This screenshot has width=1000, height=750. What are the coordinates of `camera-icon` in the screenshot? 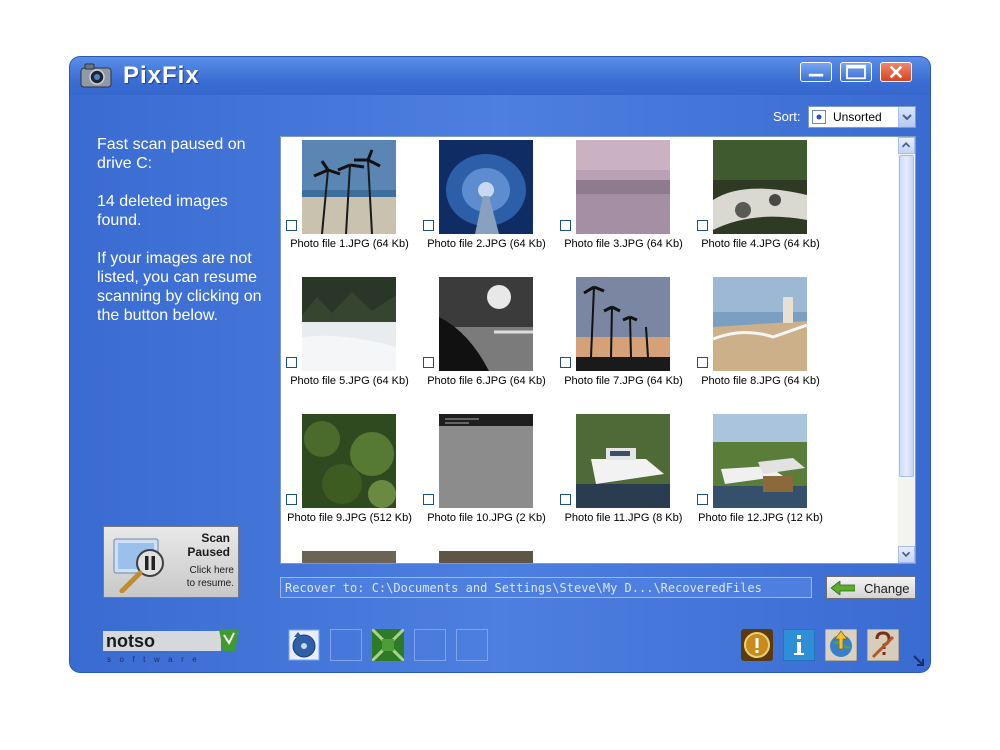 It's located at (96, 75).